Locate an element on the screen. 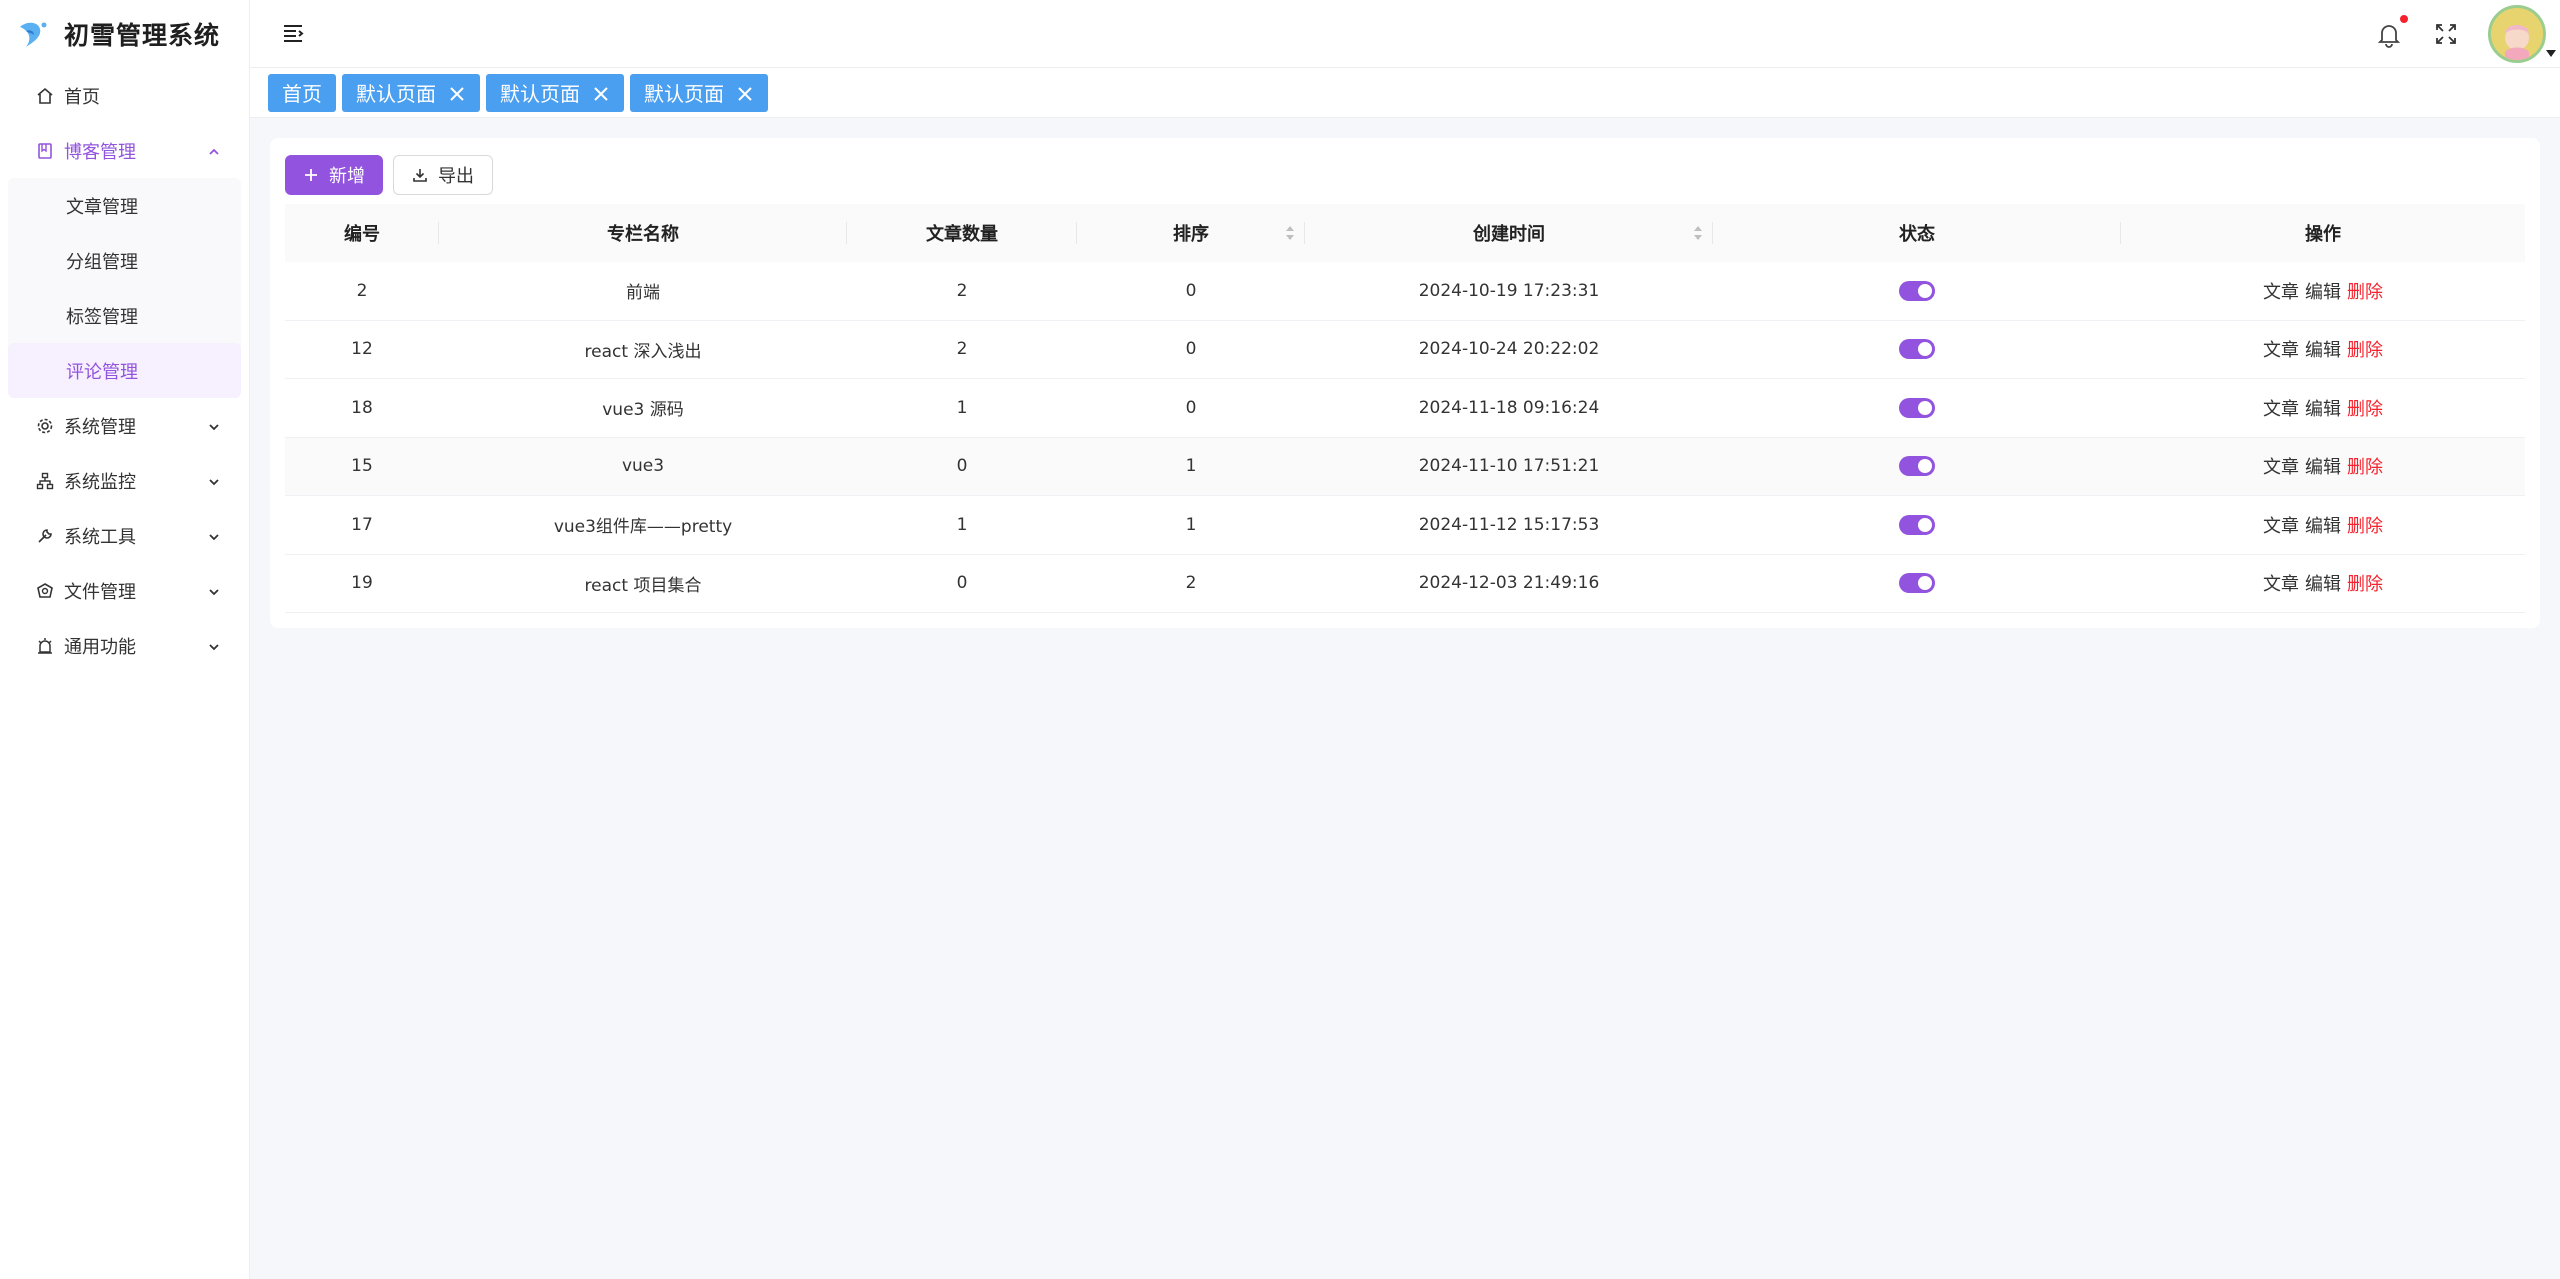  sidebar-item-label: 评论管理 is located at coordinates (102, 372).